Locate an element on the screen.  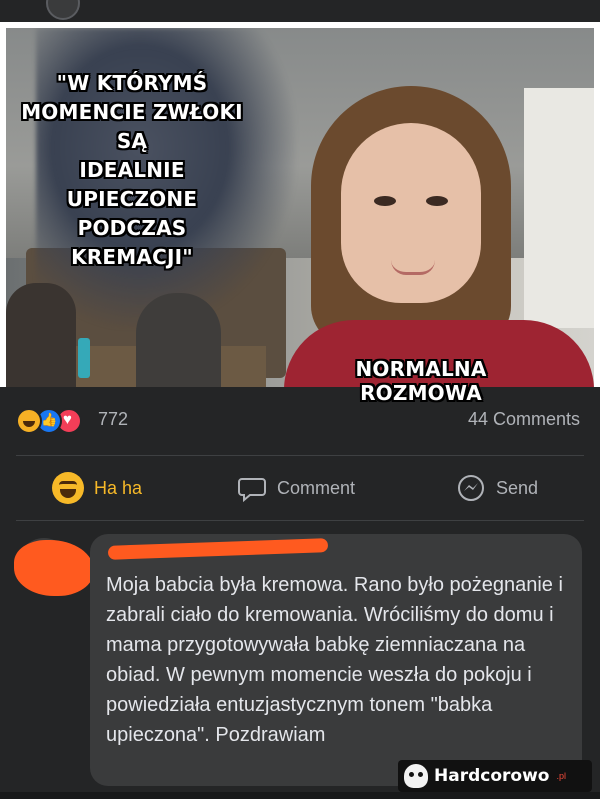
haha-label: Ha ha is located at coordinates (118, 487).